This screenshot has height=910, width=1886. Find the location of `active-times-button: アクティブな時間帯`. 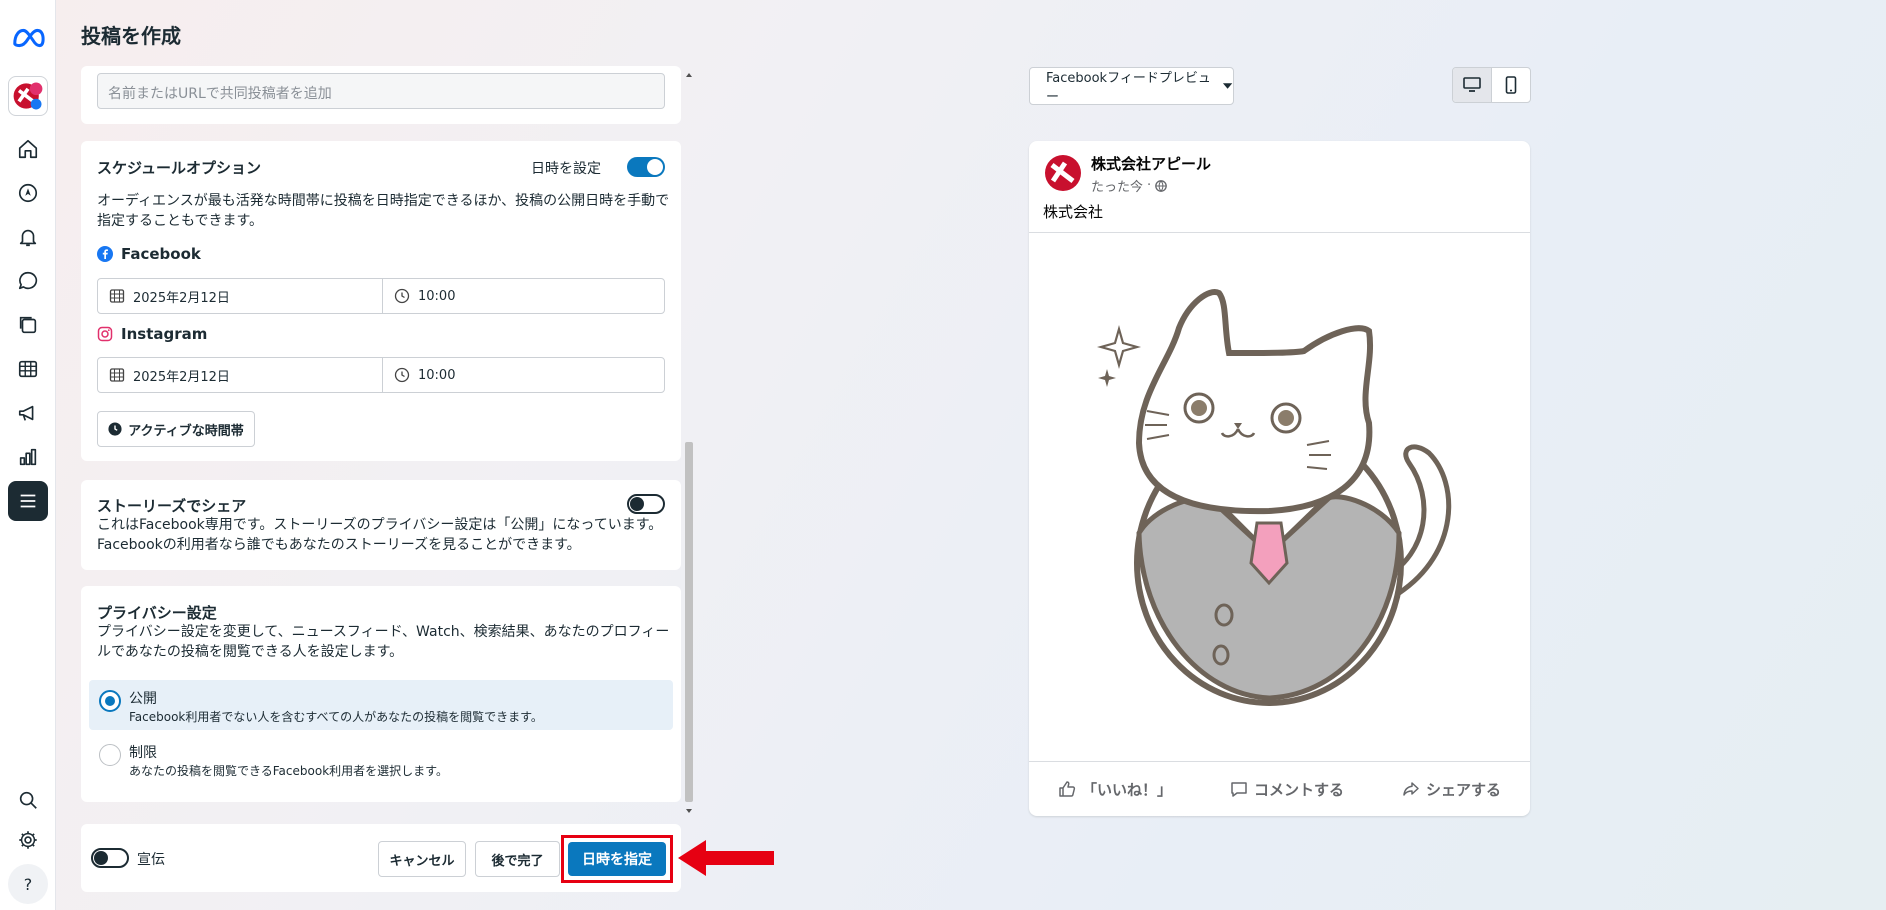

active-times-button: アクティブな時間帯 is located at coordinates (176, 429).